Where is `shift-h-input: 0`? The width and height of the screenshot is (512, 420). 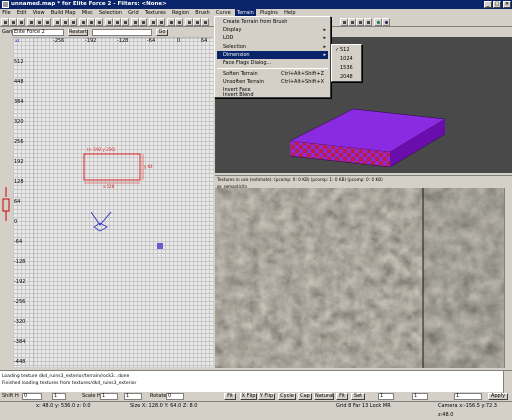 shift-h-input: 0 is located at coordinates (32, 396).